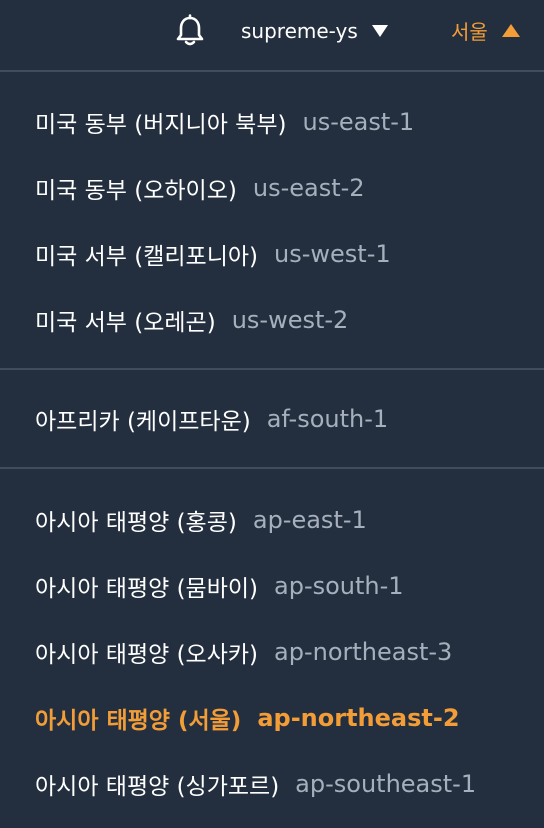  Describe the element at coordinates (510, 30) in the screenshot. I see `caret-up-icon` at that location.